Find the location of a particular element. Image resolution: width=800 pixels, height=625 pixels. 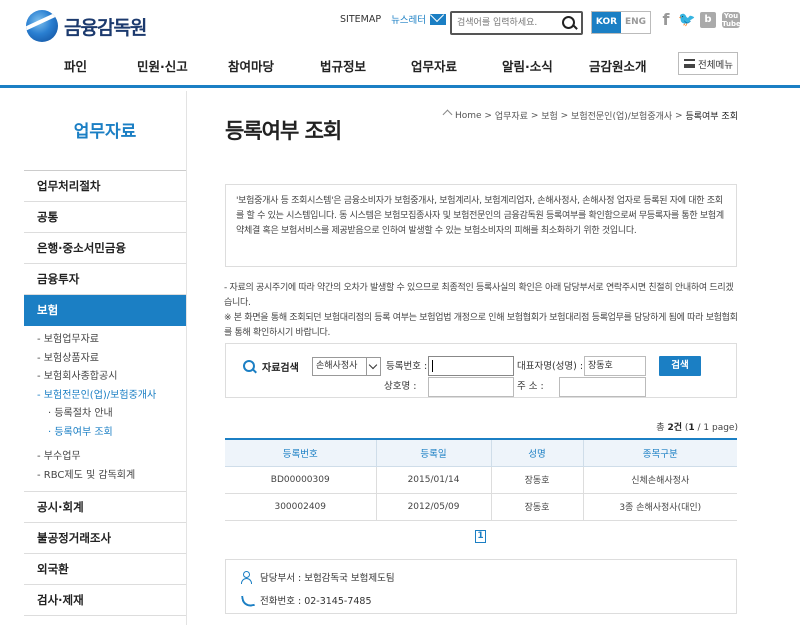

twitter-icon: 🐦 is located at coordinates (686, 20).